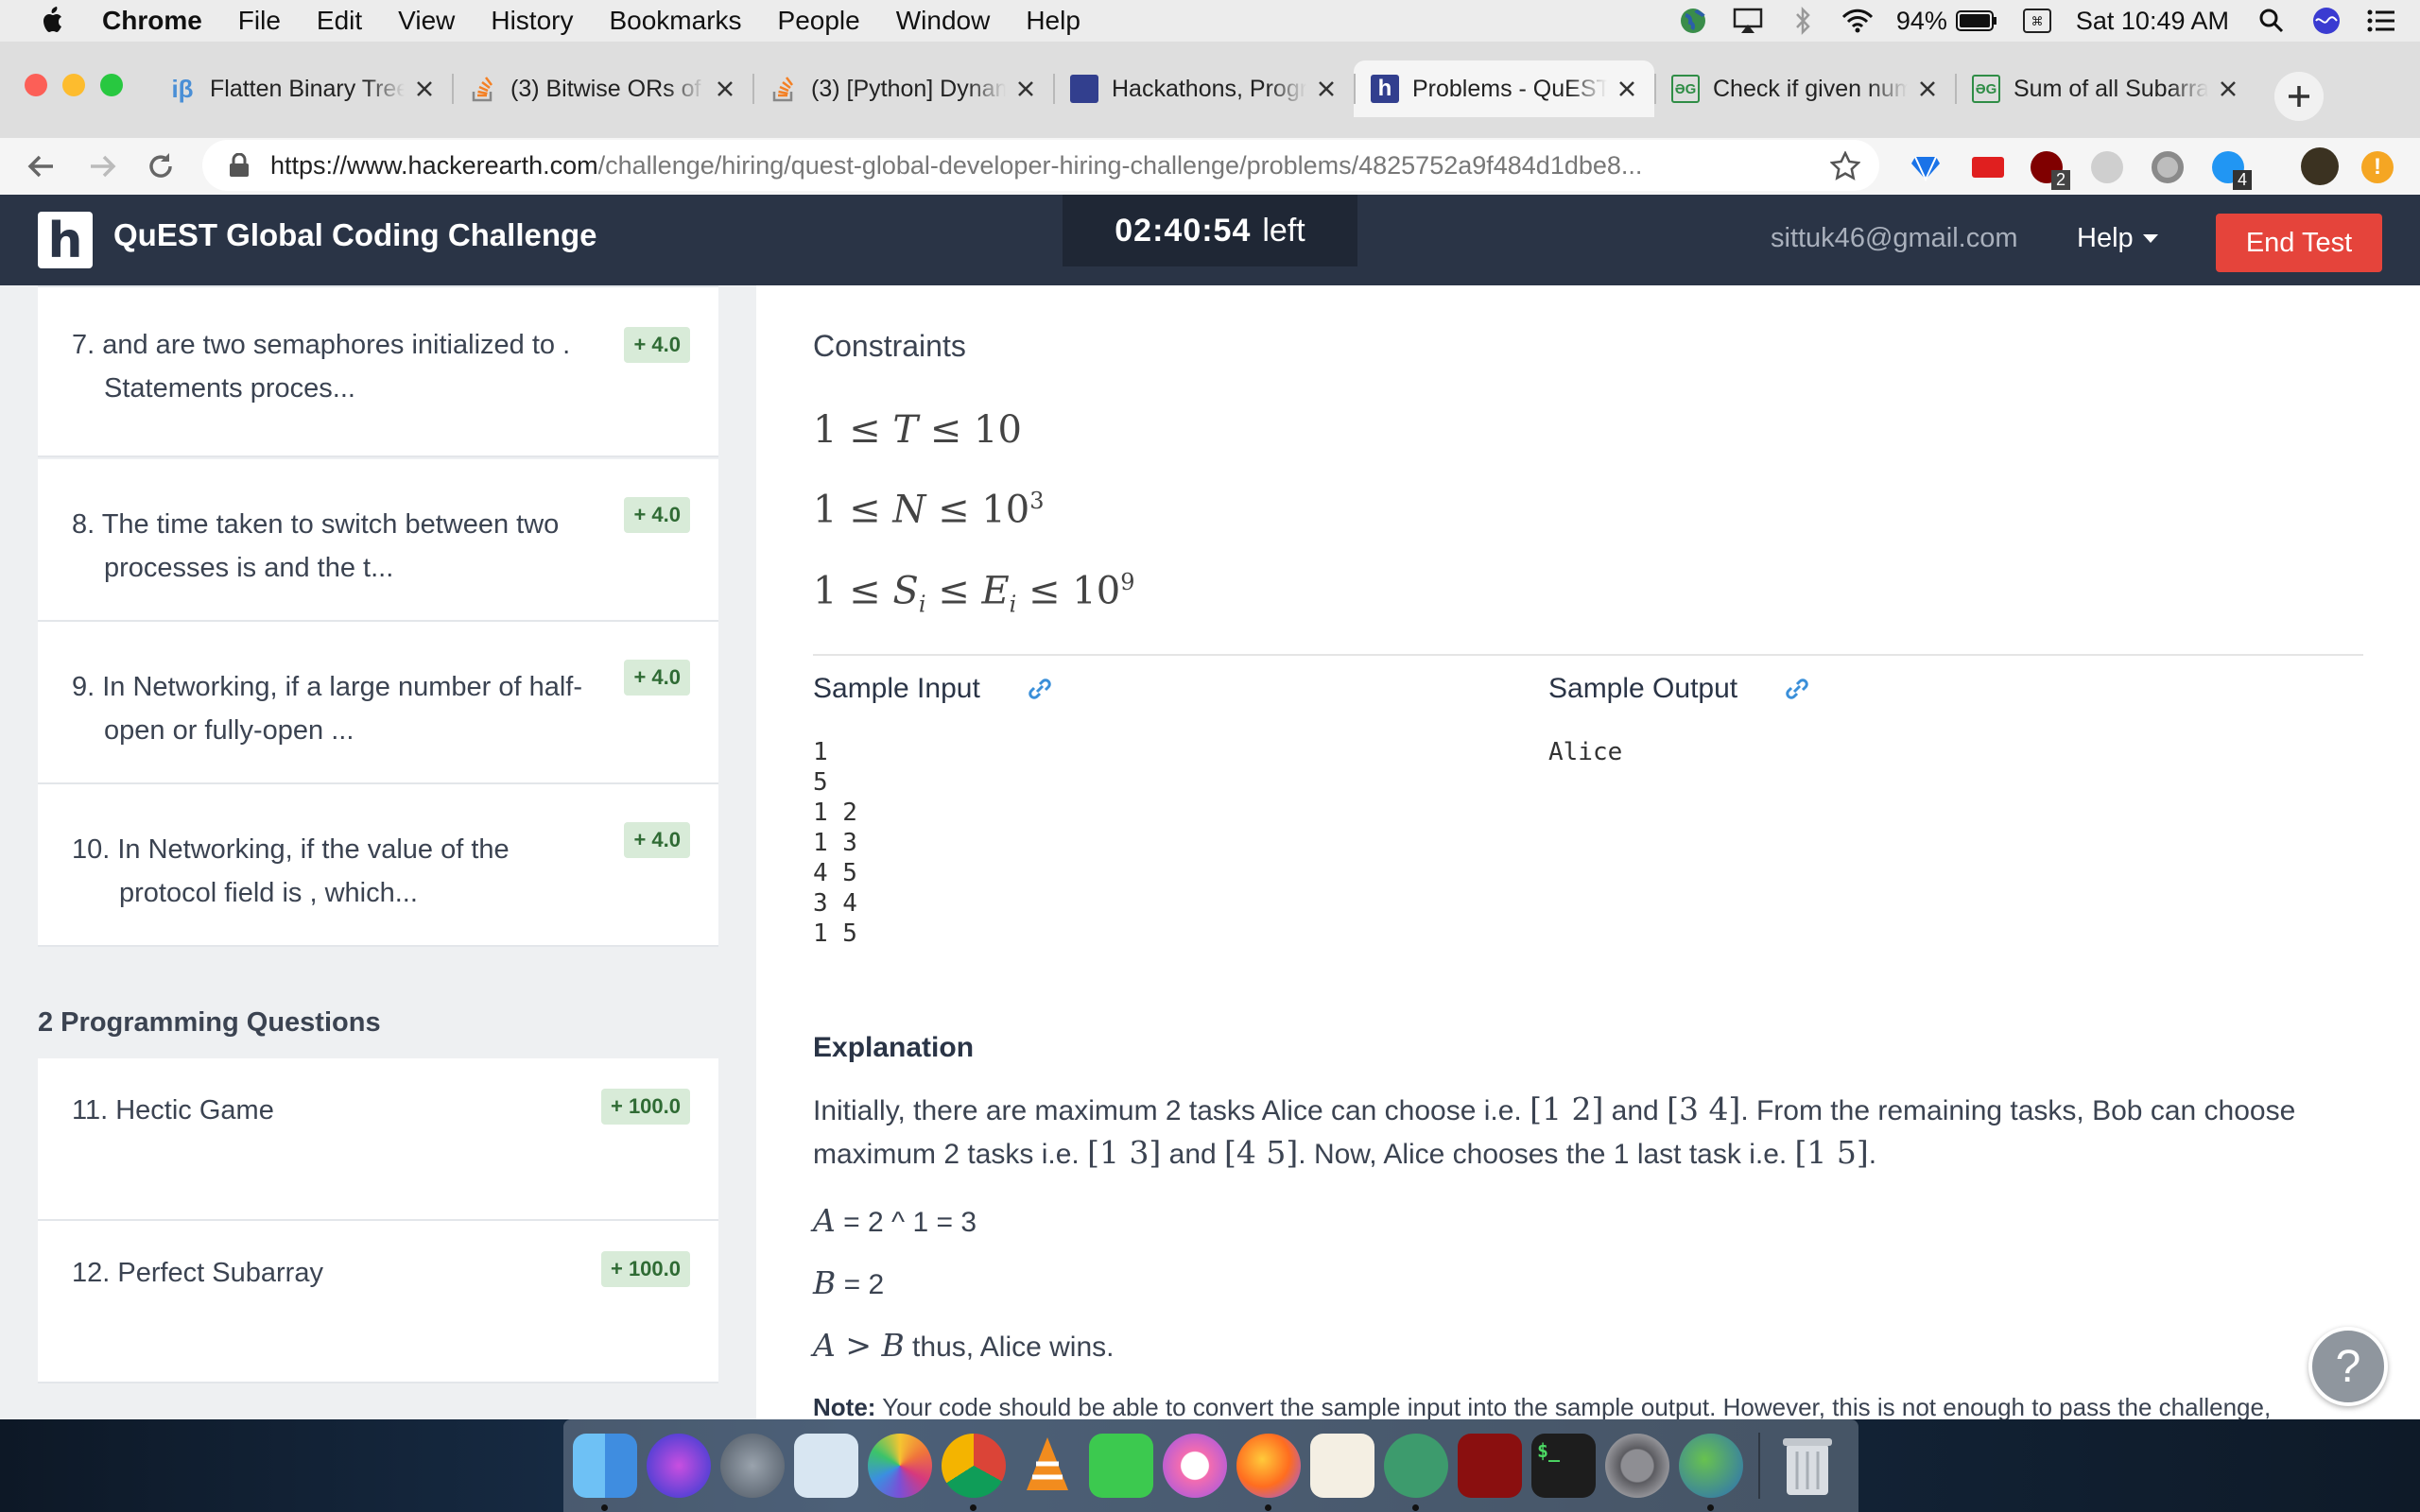 Image resolution: width=2420 pixels, height=1512 pixels. Describe the element at coordinates (943, 21) in the screenshot. I see `menu-window: Window` at that location.